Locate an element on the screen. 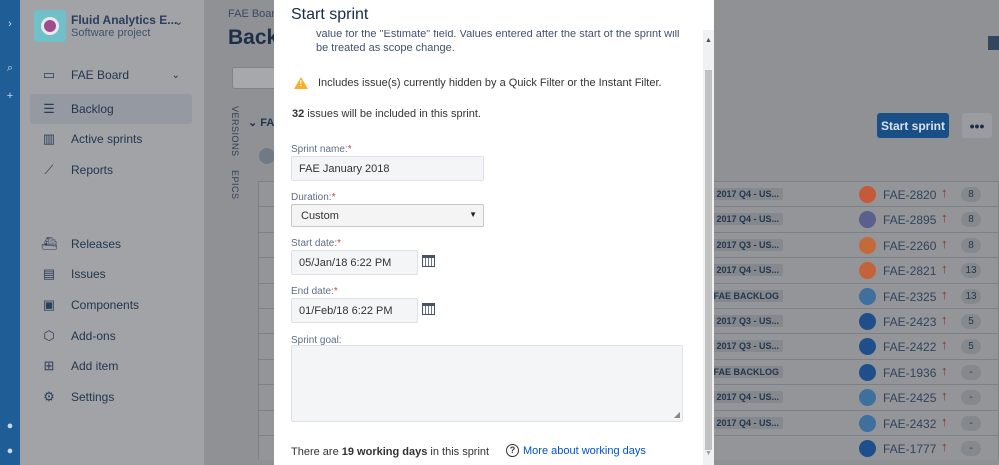 This screenshot has height=465, width=999. sidebar-item-issues: ▤ Issues is located at coordinates (111, 274).